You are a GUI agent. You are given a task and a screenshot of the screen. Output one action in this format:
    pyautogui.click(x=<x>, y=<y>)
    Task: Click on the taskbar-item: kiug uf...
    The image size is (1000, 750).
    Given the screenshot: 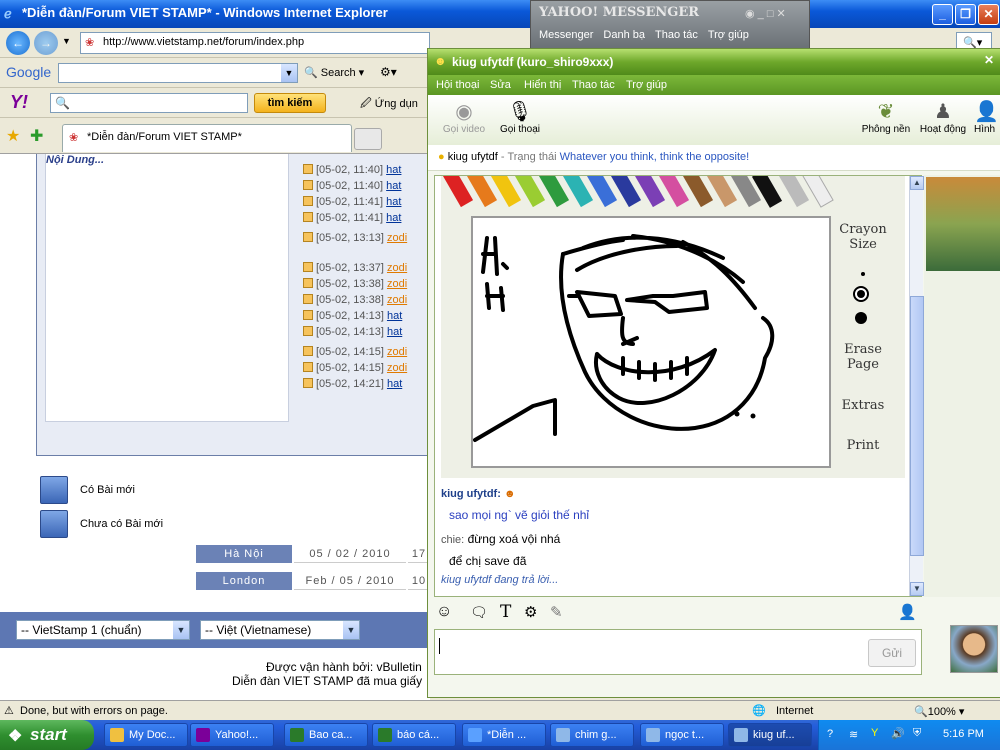 What is the action you would take?
    pyautogui.click(x=770, y=735)
    